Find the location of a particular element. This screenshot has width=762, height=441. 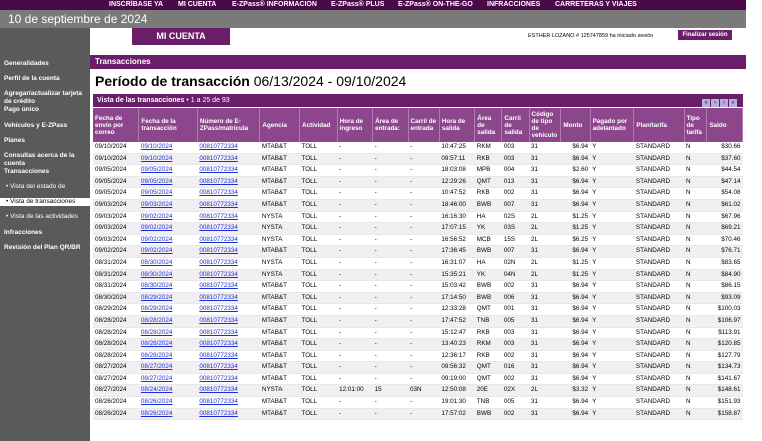

column-header: Fecha de la transacción is located at coordinates (168, 125).